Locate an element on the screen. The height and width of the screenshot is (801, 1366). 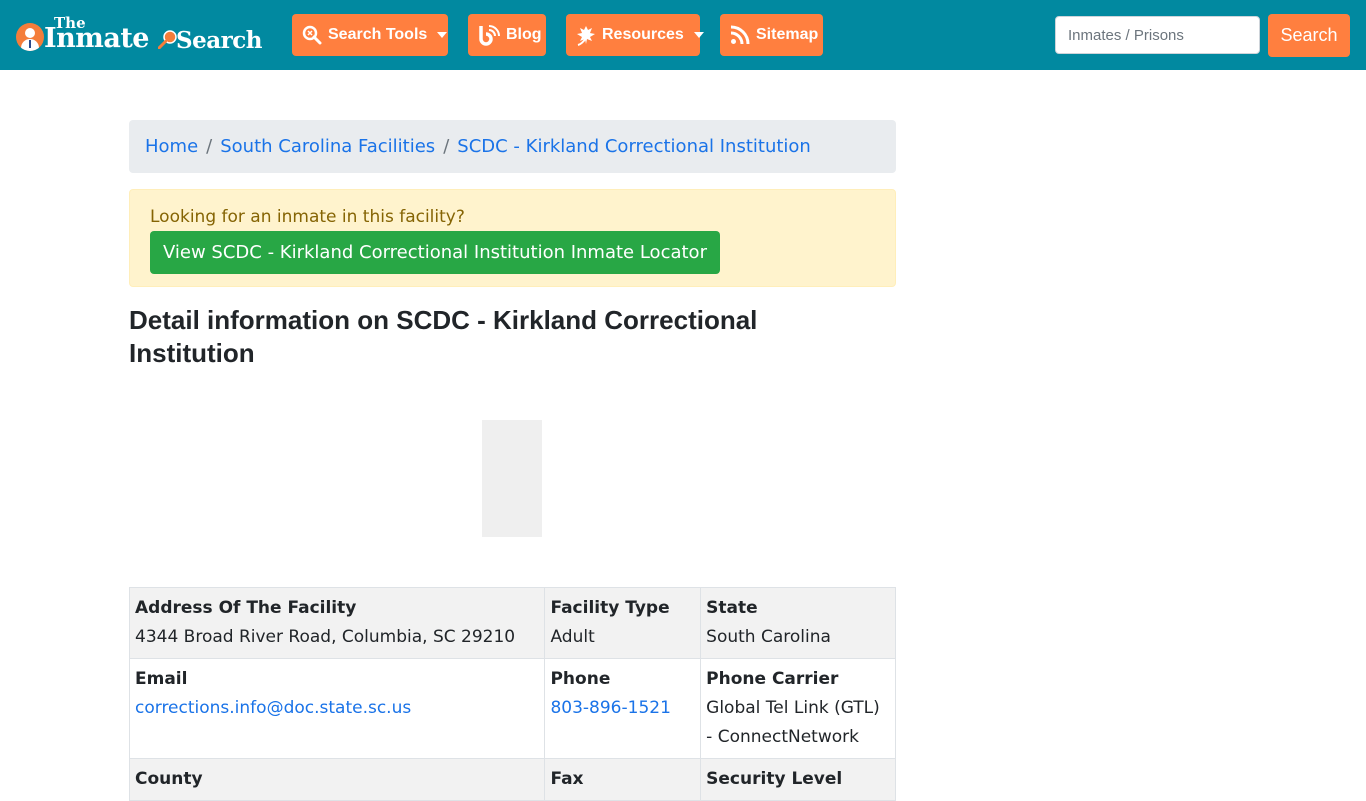
ad-placeholder is located at coordinates (512, 478).